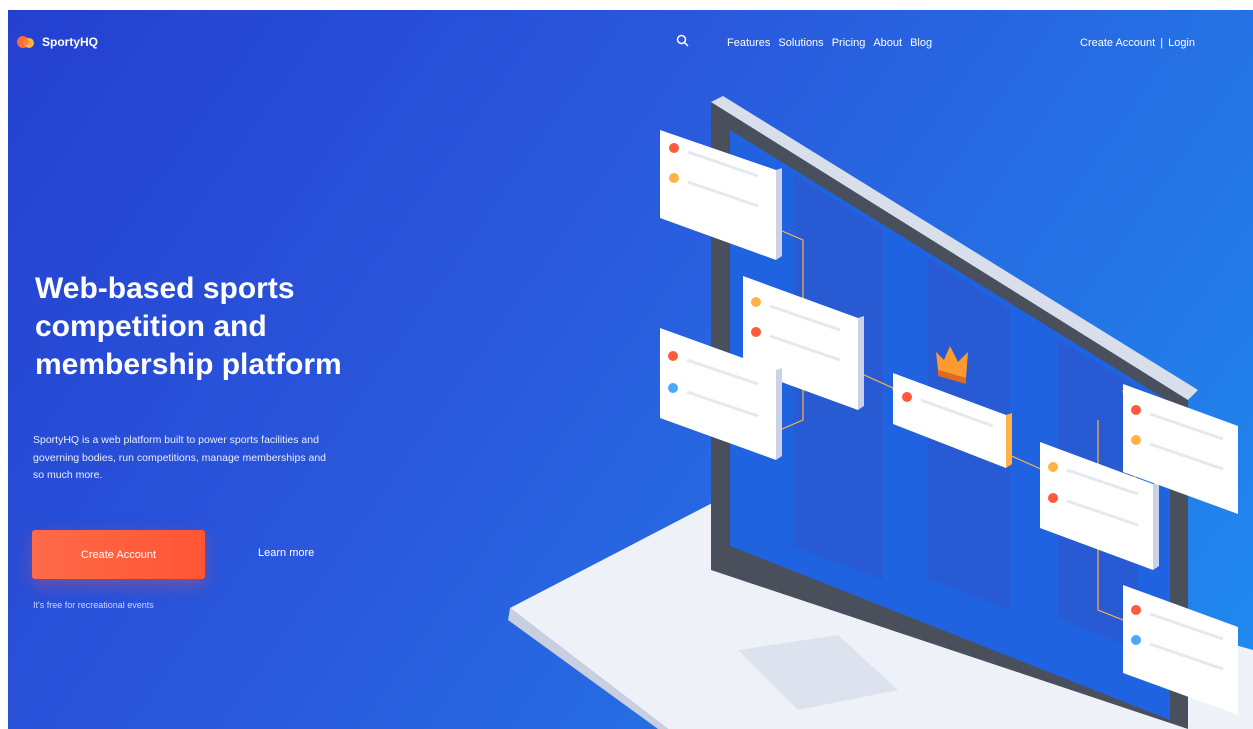  Describe the element at coordinates (887, 43) in the screenshot. I see `nav-item-about: About` at that location.